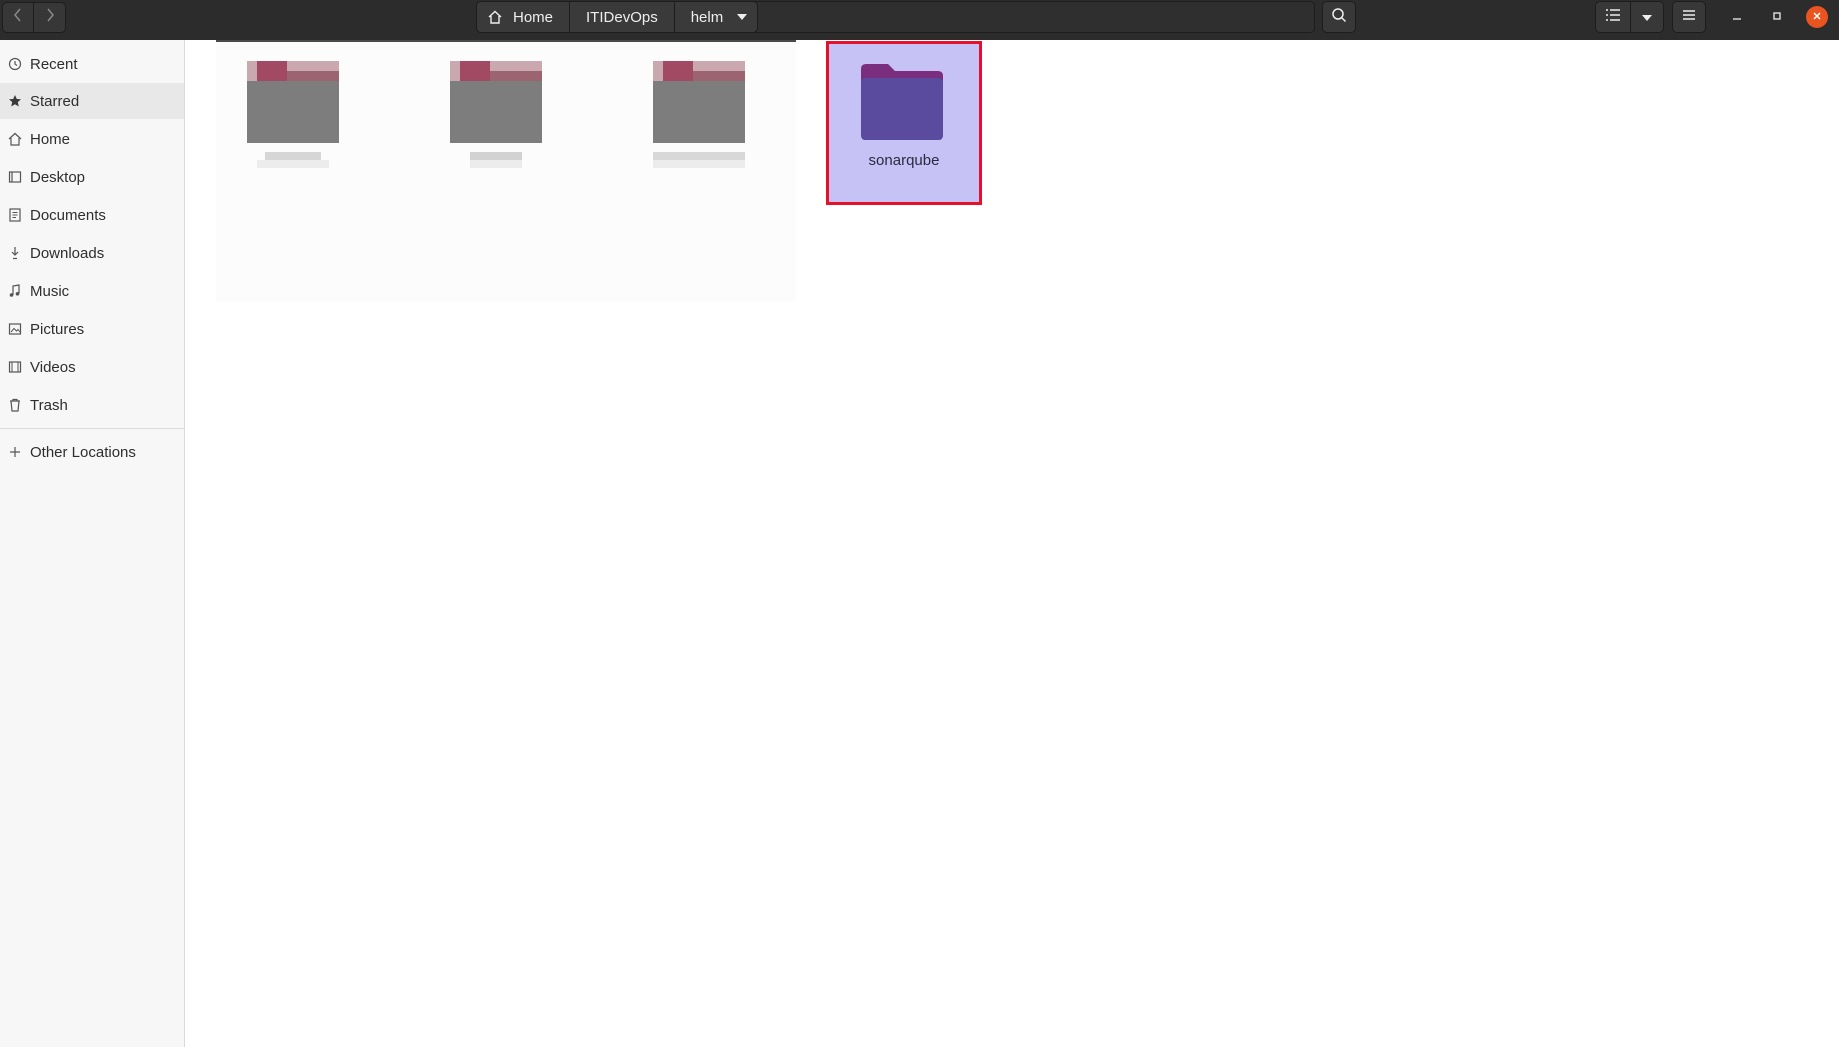 This screenshot has width=1839, height=1047. What do you see at coordinates (15, 405) in the screenshot?
I see `trash-icon` at bounding box center [15, 405].